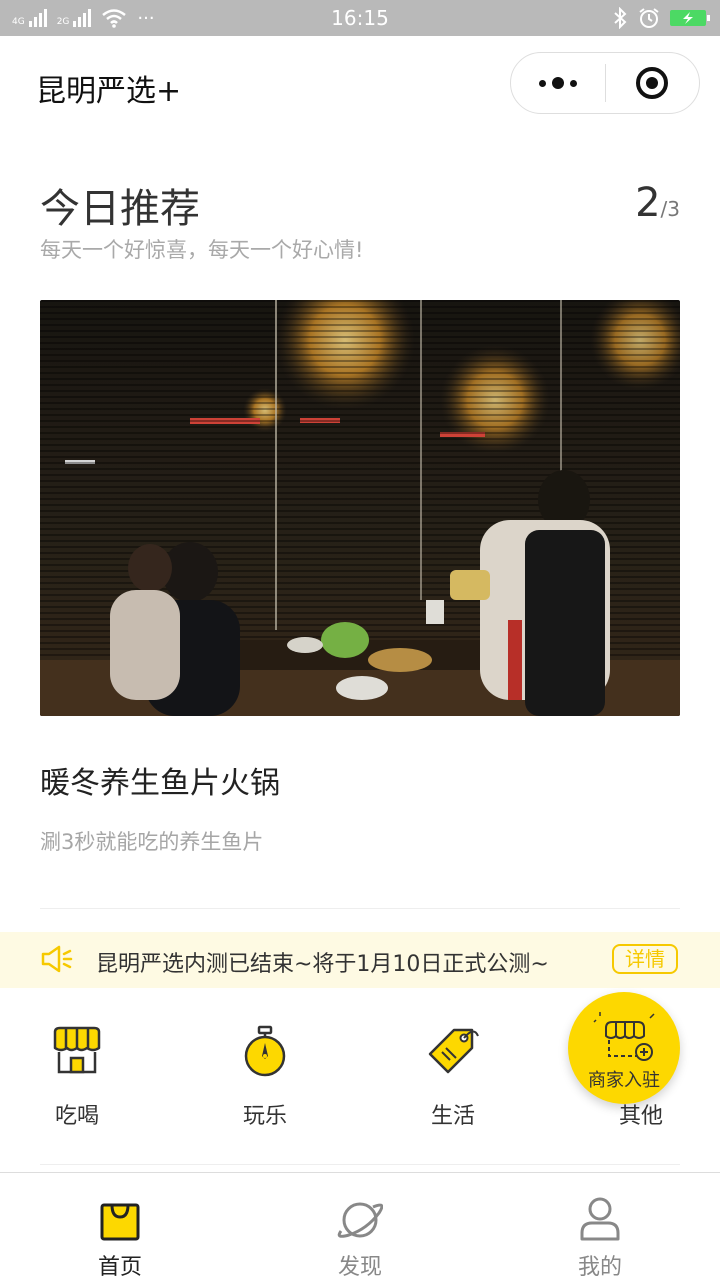  I want to click on category-play: 玩乐, so click(265, 1075).